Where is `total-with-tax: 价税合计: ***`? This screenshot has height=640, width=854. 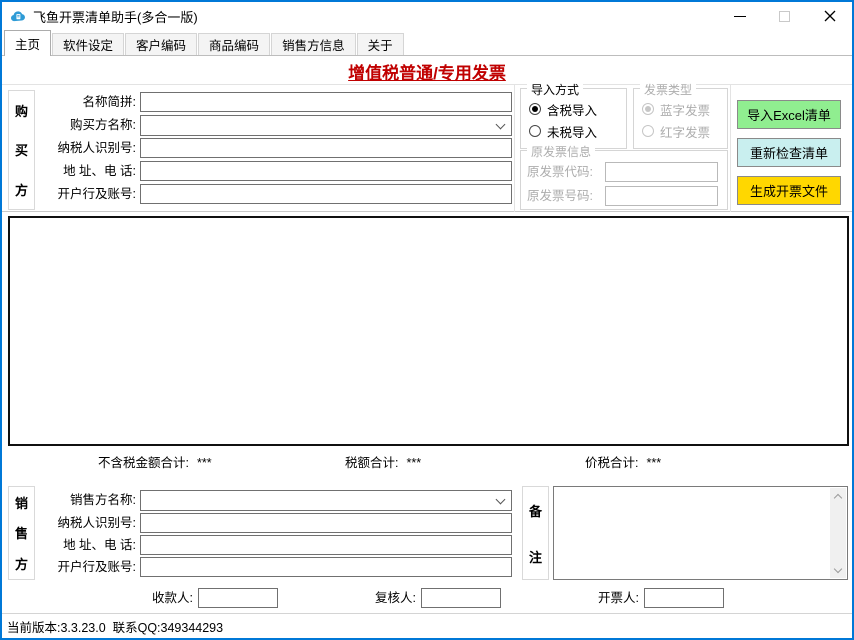 total-with-tax: 价税合计: *** is located at coordinates (623, 461).